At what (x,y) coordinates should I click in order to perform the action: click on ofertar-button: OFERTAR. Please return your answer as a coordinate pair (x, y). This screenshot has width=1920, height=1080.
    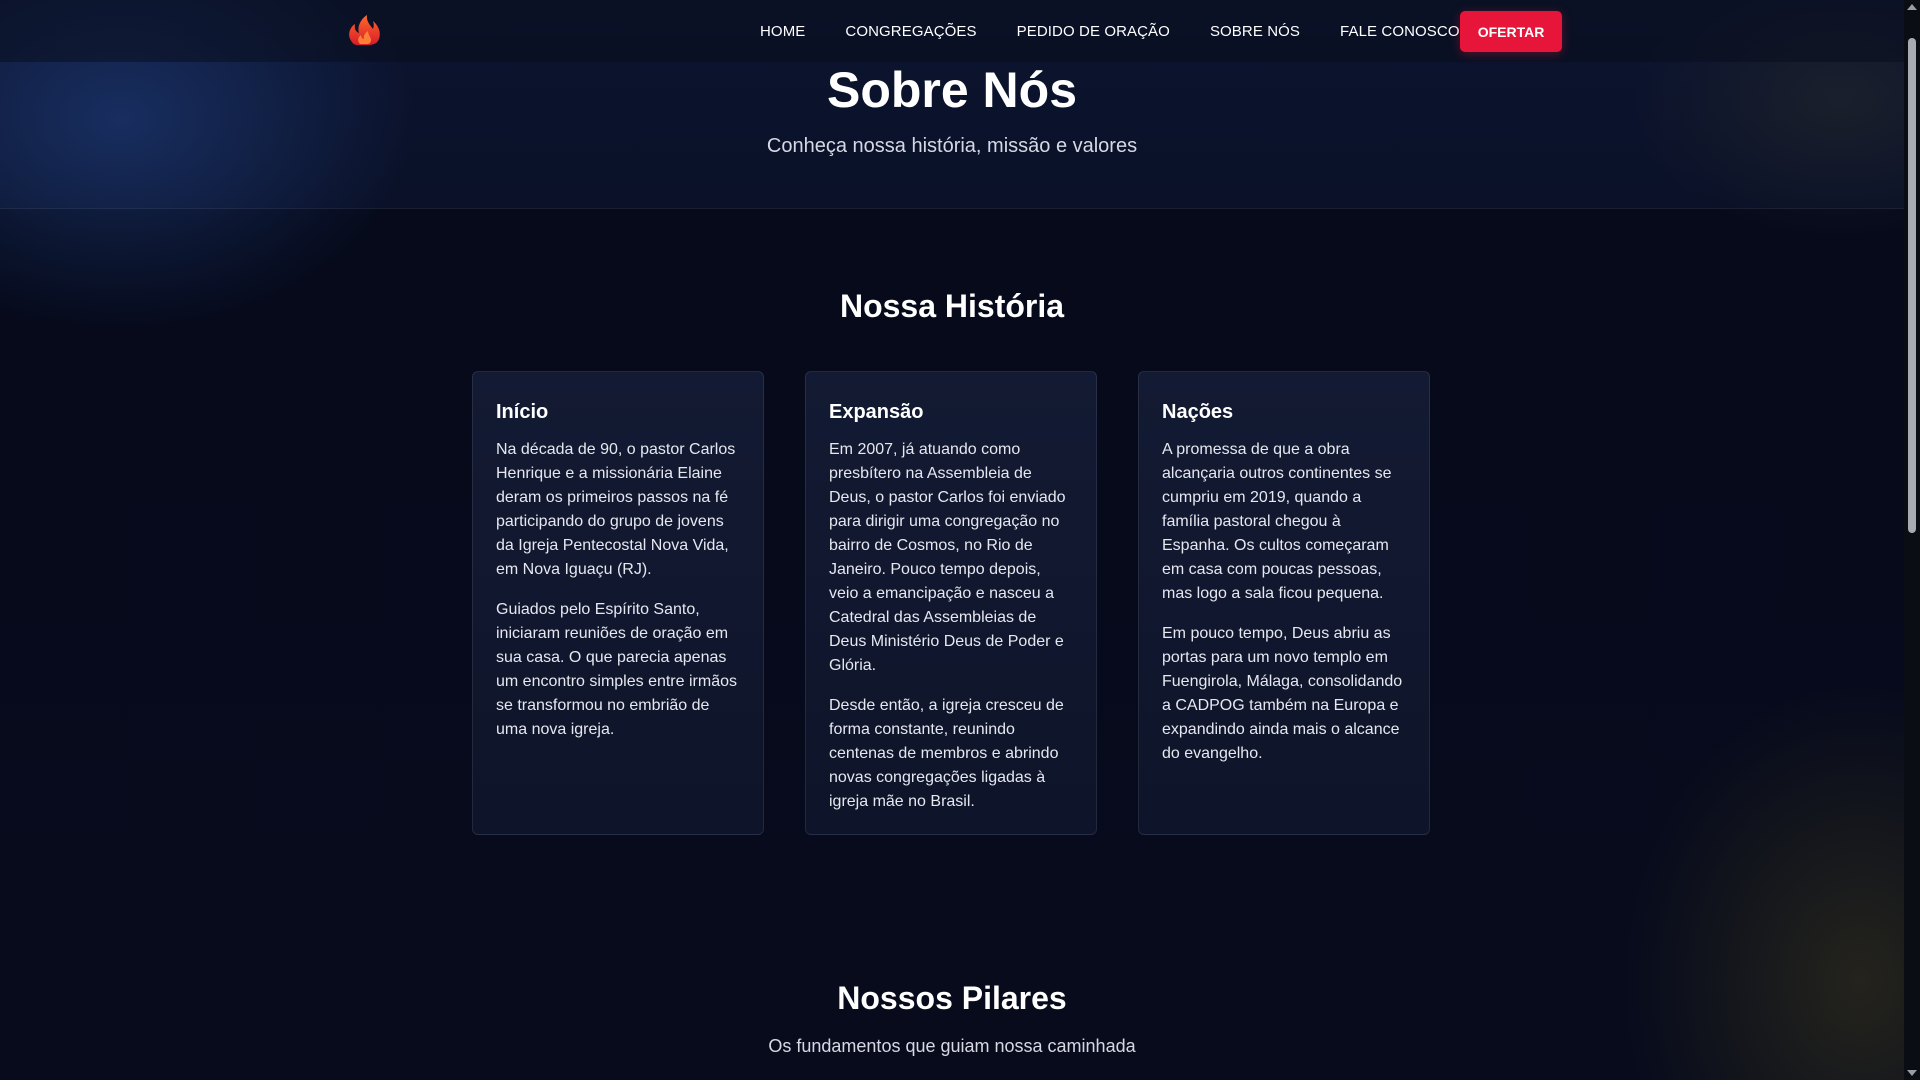
    Looking at the image, I should click on (1511, 31).